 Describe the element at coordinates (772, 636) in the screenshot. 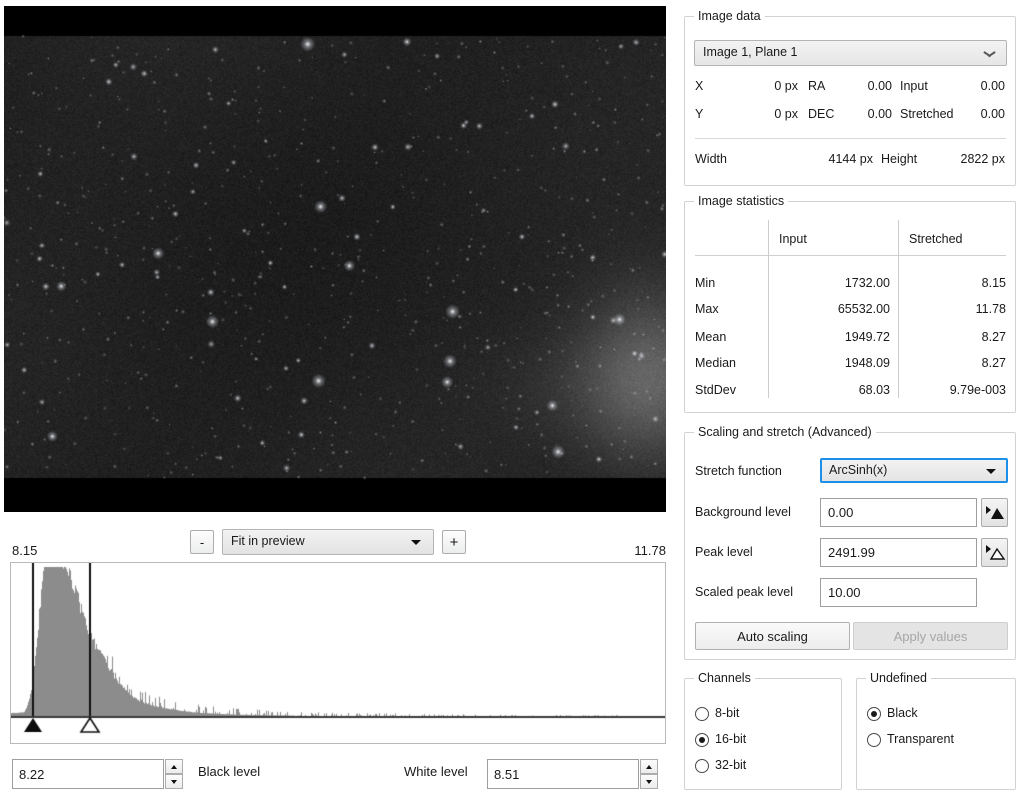

I see `auto-scaling-button: Auto scaling` at that location.